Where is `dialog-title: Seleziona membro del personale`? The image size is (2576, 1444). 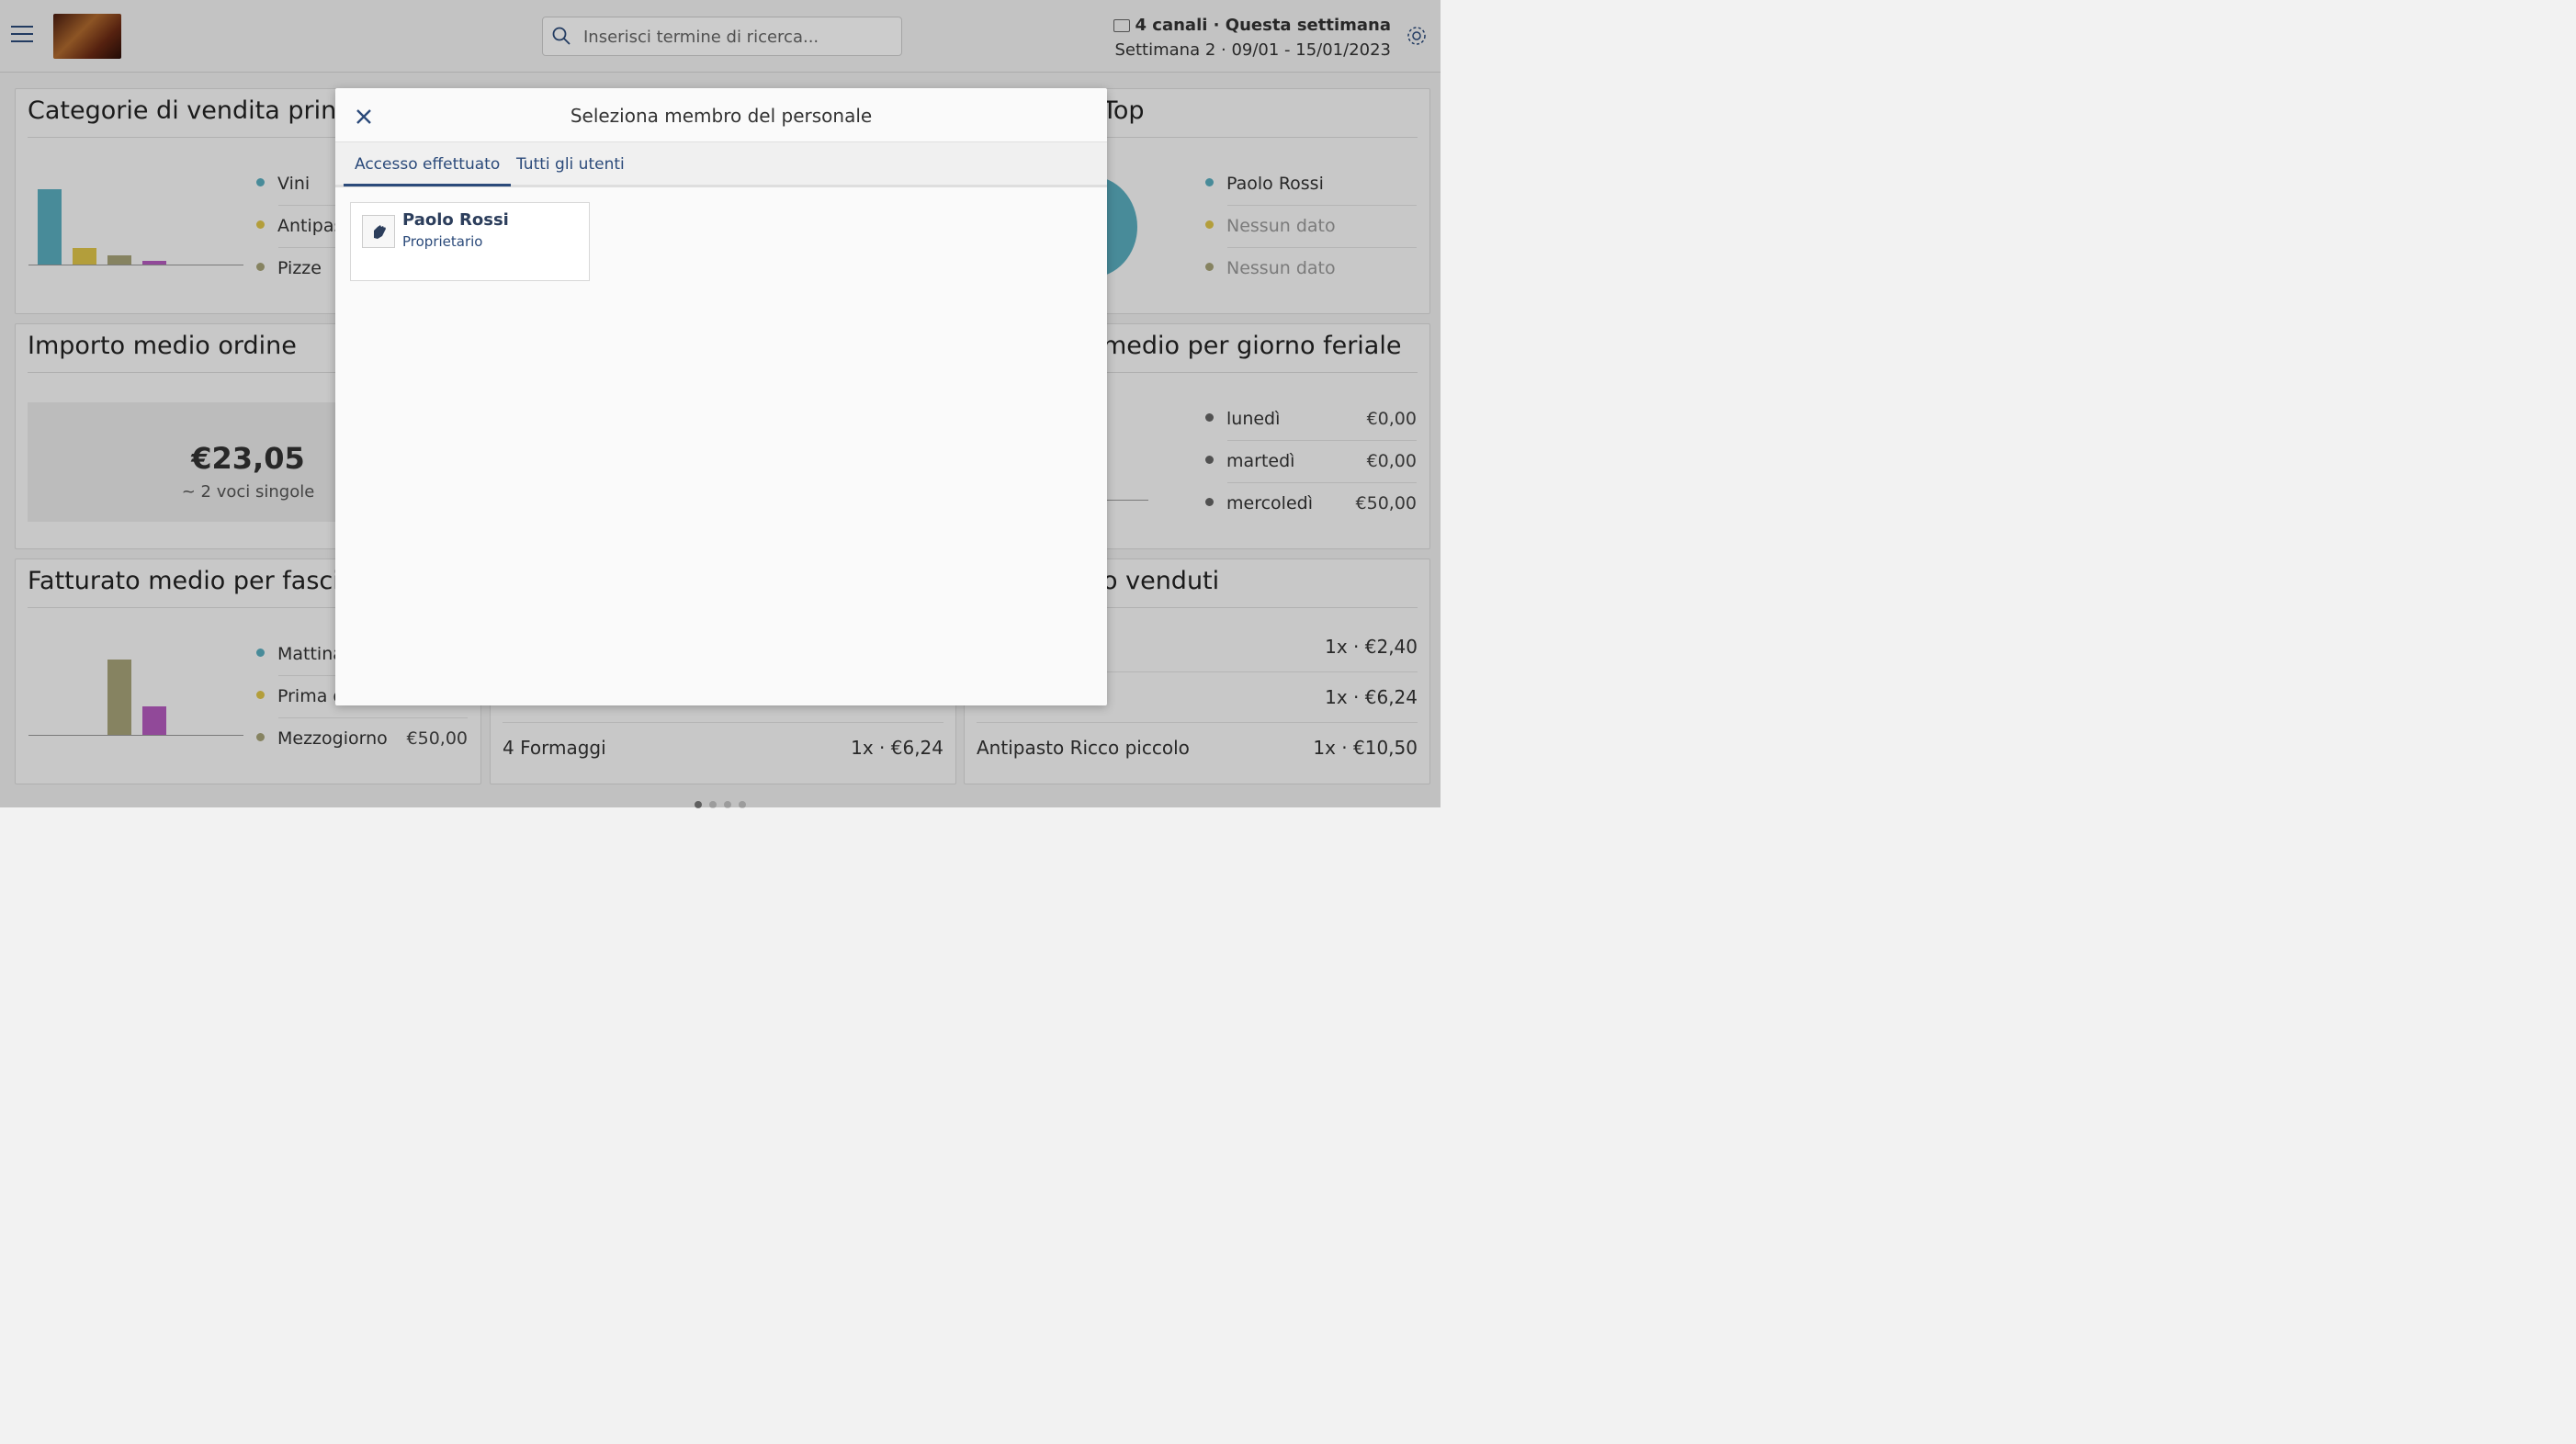 dialog-title: Seleziona membro del personale is located at coordinates (721, 116).